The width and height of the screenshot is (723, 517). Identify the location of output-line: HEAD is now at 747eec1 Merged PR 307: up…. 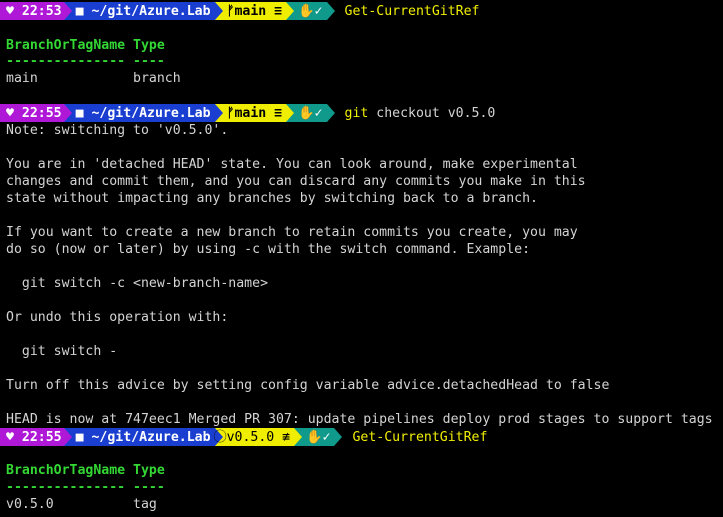
(359, 419).